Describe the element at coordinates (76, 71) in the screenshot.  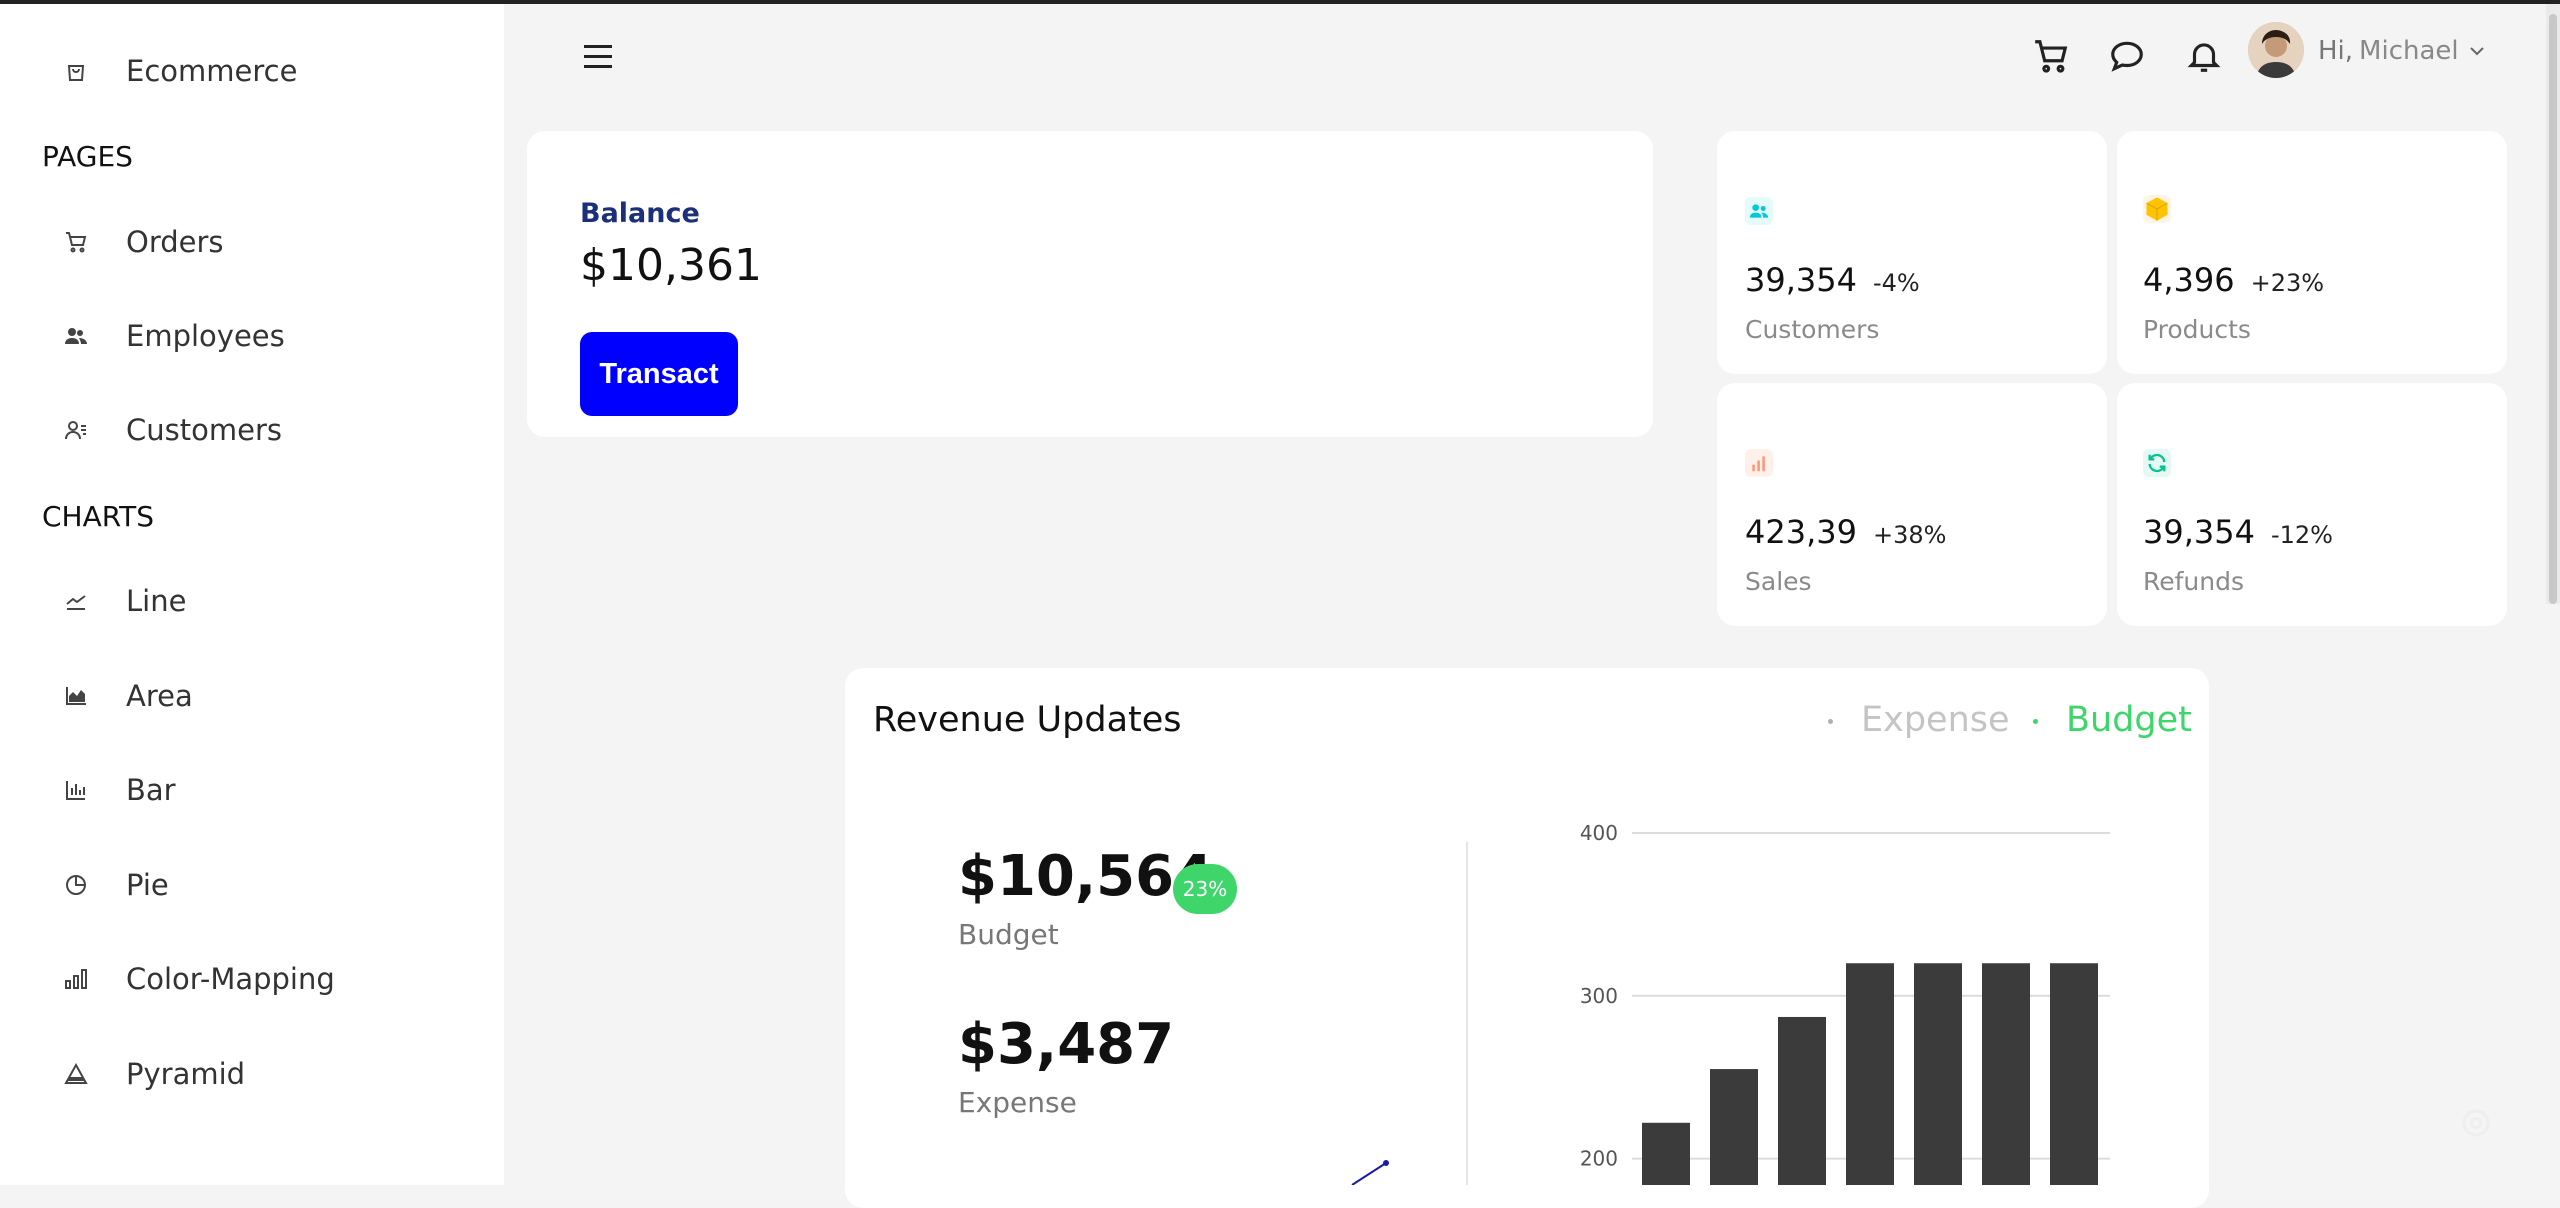
I see `shopping-bag-icon` at that location.